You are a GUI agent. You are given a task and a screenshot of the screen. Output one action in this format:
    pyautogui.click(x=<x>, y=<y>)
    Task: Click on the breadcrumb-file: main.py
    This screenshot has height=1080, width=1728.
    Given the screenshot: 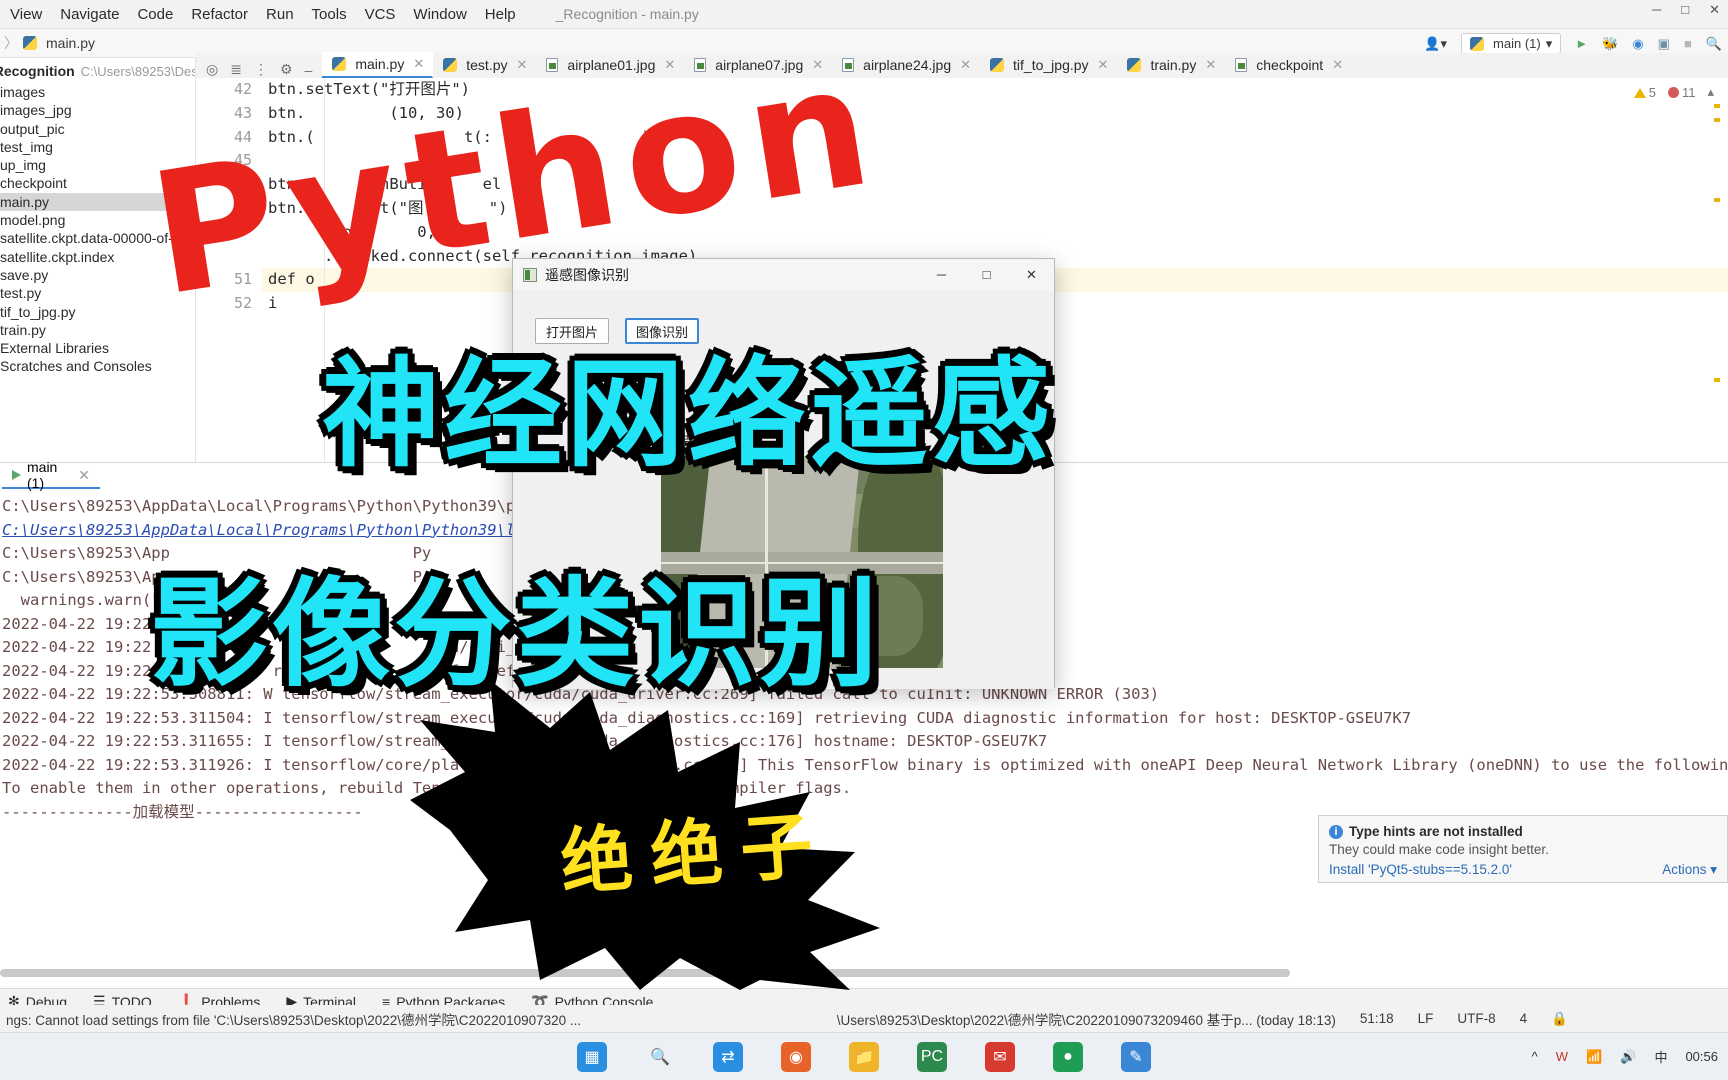 What is the action you would take?
    pyautogui.click(x=70, y=43)
    